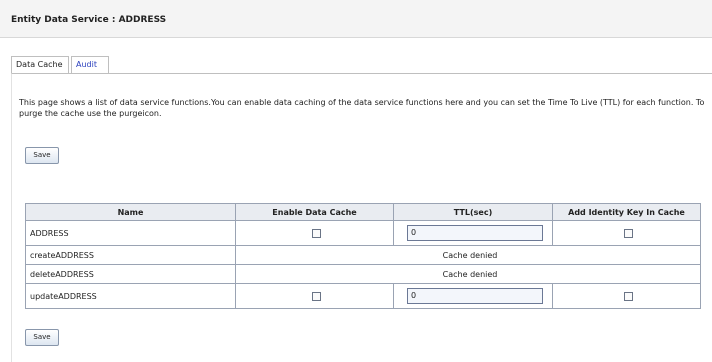 The height and width of the screenshot is (362, 712). I want to click on save-button-top: Save, so click(42, 155).